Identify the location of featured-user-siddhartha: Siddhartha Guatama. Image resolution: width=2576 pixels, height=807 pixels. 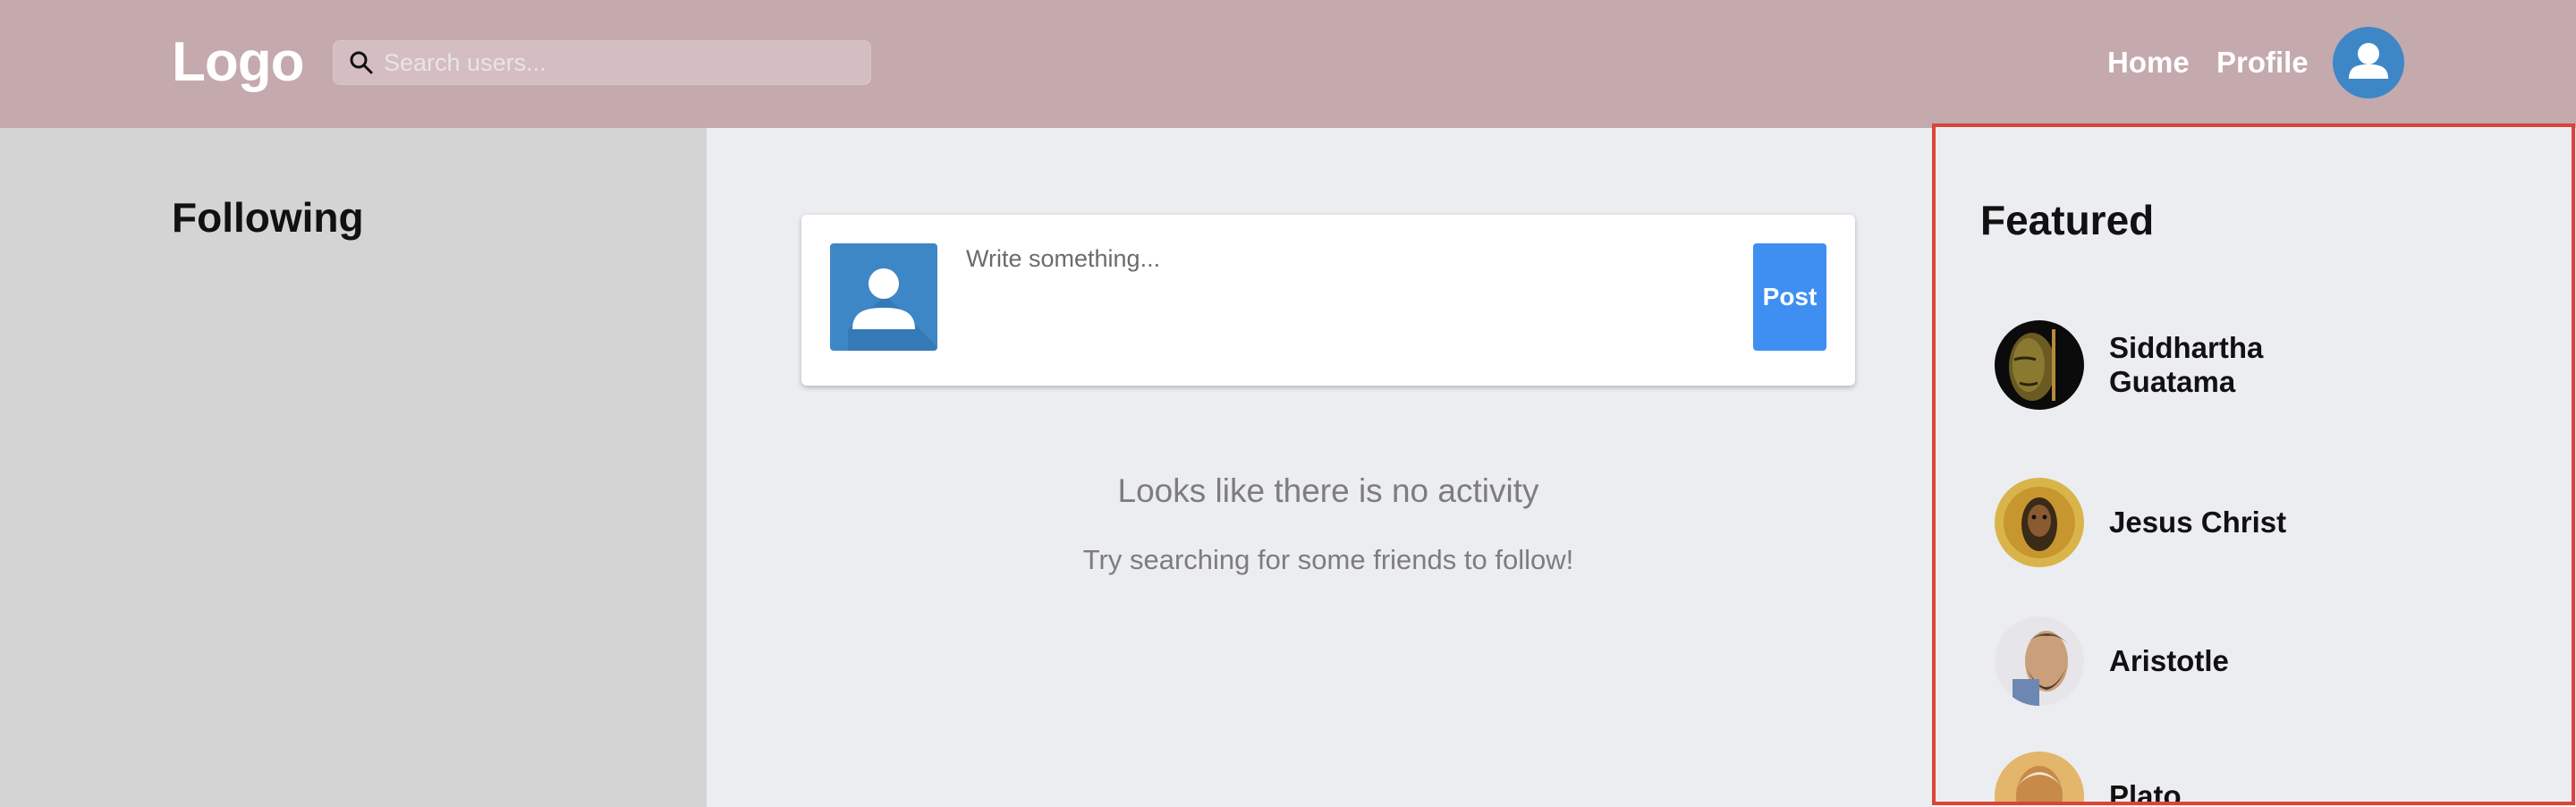
(2168, 365).